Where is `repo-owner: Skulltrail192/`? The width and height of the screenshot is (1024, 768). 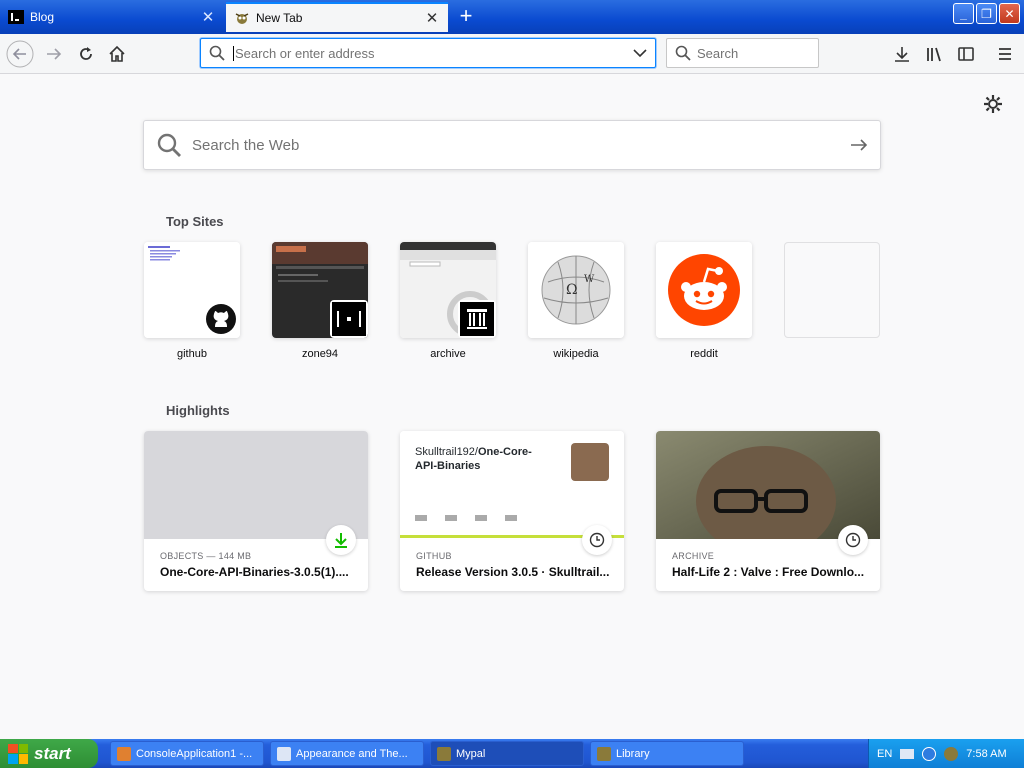
repo-owner: Skulltrail192/ is located at coordinates (446, 452).